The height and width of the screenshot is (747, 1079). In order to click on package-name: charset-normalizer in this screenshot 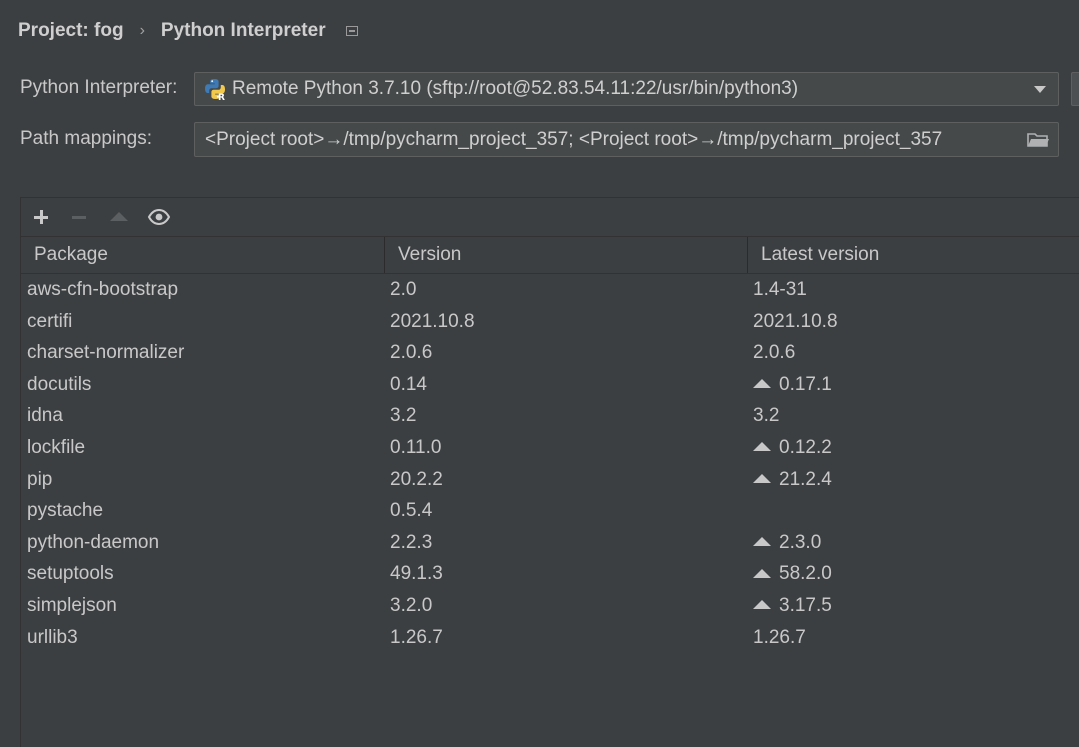, I will do `click(106, 353)`.